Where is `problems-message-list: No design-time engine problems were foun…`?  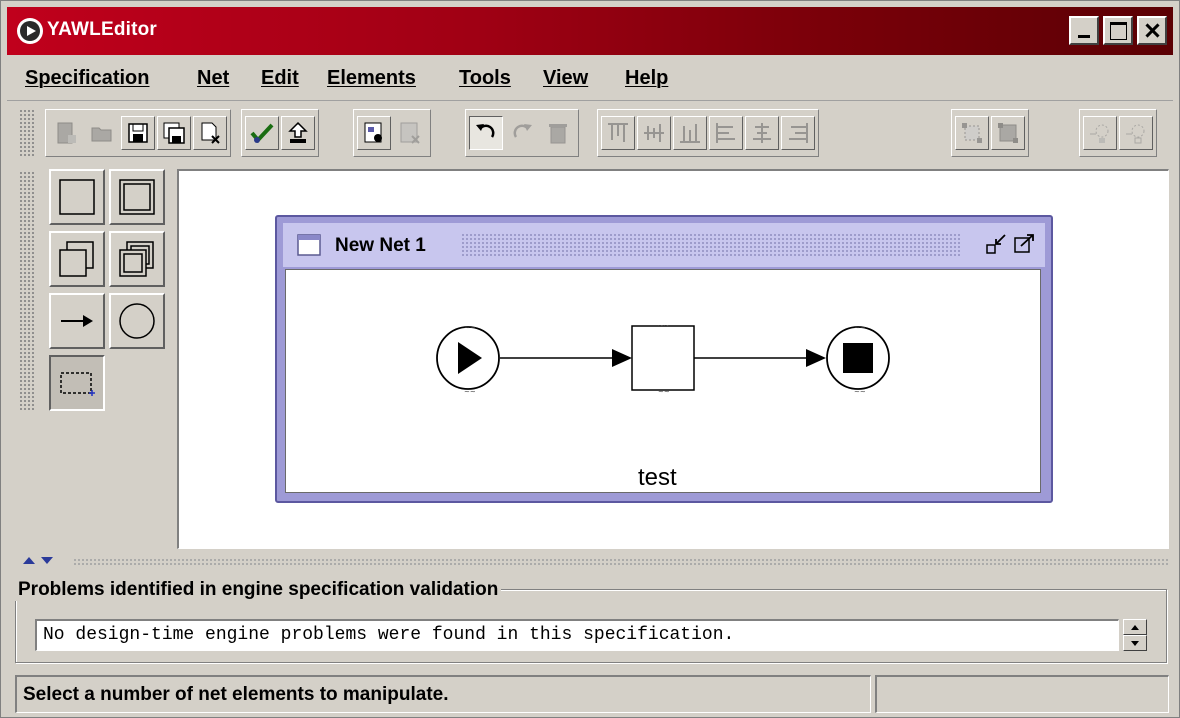
problems-message-list: No design-time engine problems were foun… is located at coordinates (577, 635).